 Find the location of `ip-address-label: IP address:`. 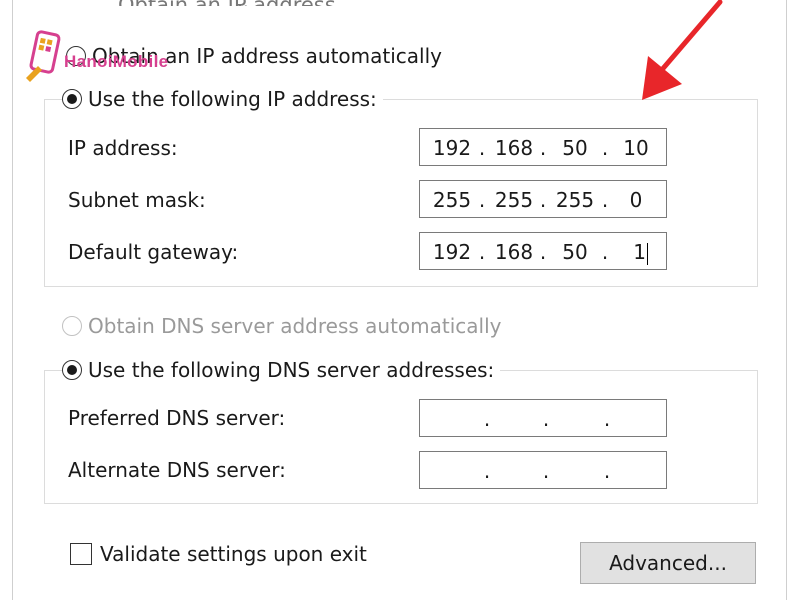

ip-address-label: IP address: is located at coordinates (123, 148).